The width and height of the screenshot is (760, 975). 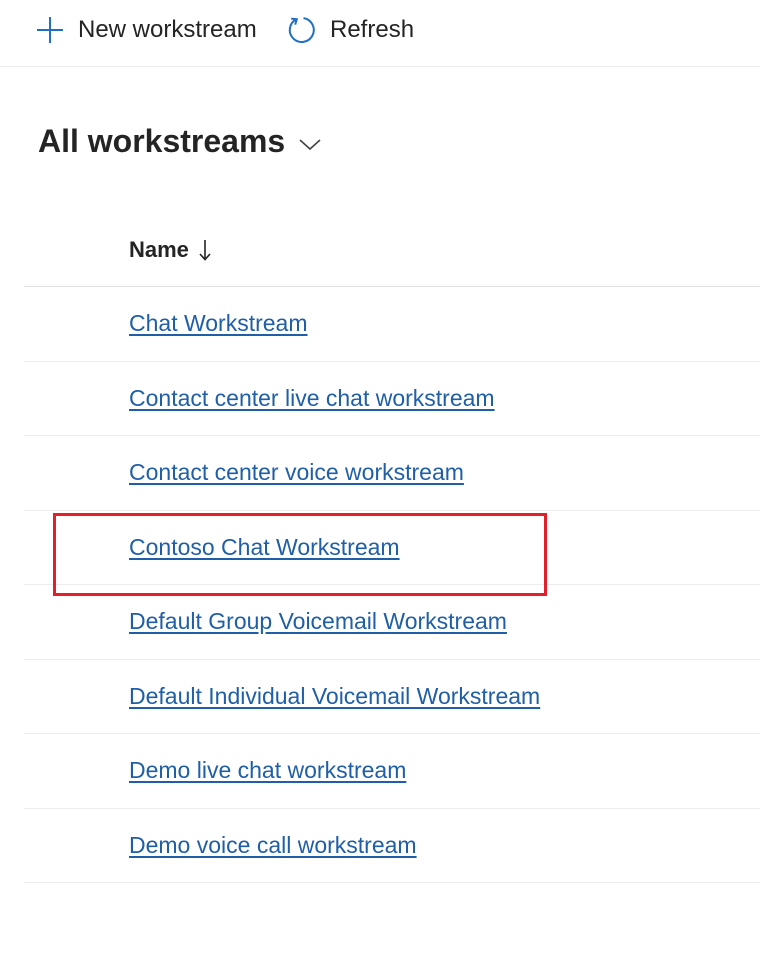 What do you see at coordinates (167, 29) in the screenshot?
I see `new-workstream-label: New workstream` at bounding box center [167, 29].